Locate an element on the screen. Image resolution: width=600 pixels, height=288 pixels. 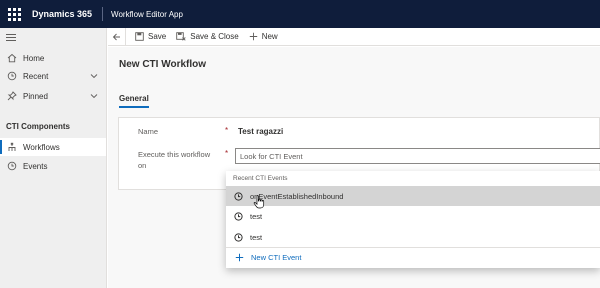
new-cti-event-button: New CTI Event is located at coordinates (413, 257).